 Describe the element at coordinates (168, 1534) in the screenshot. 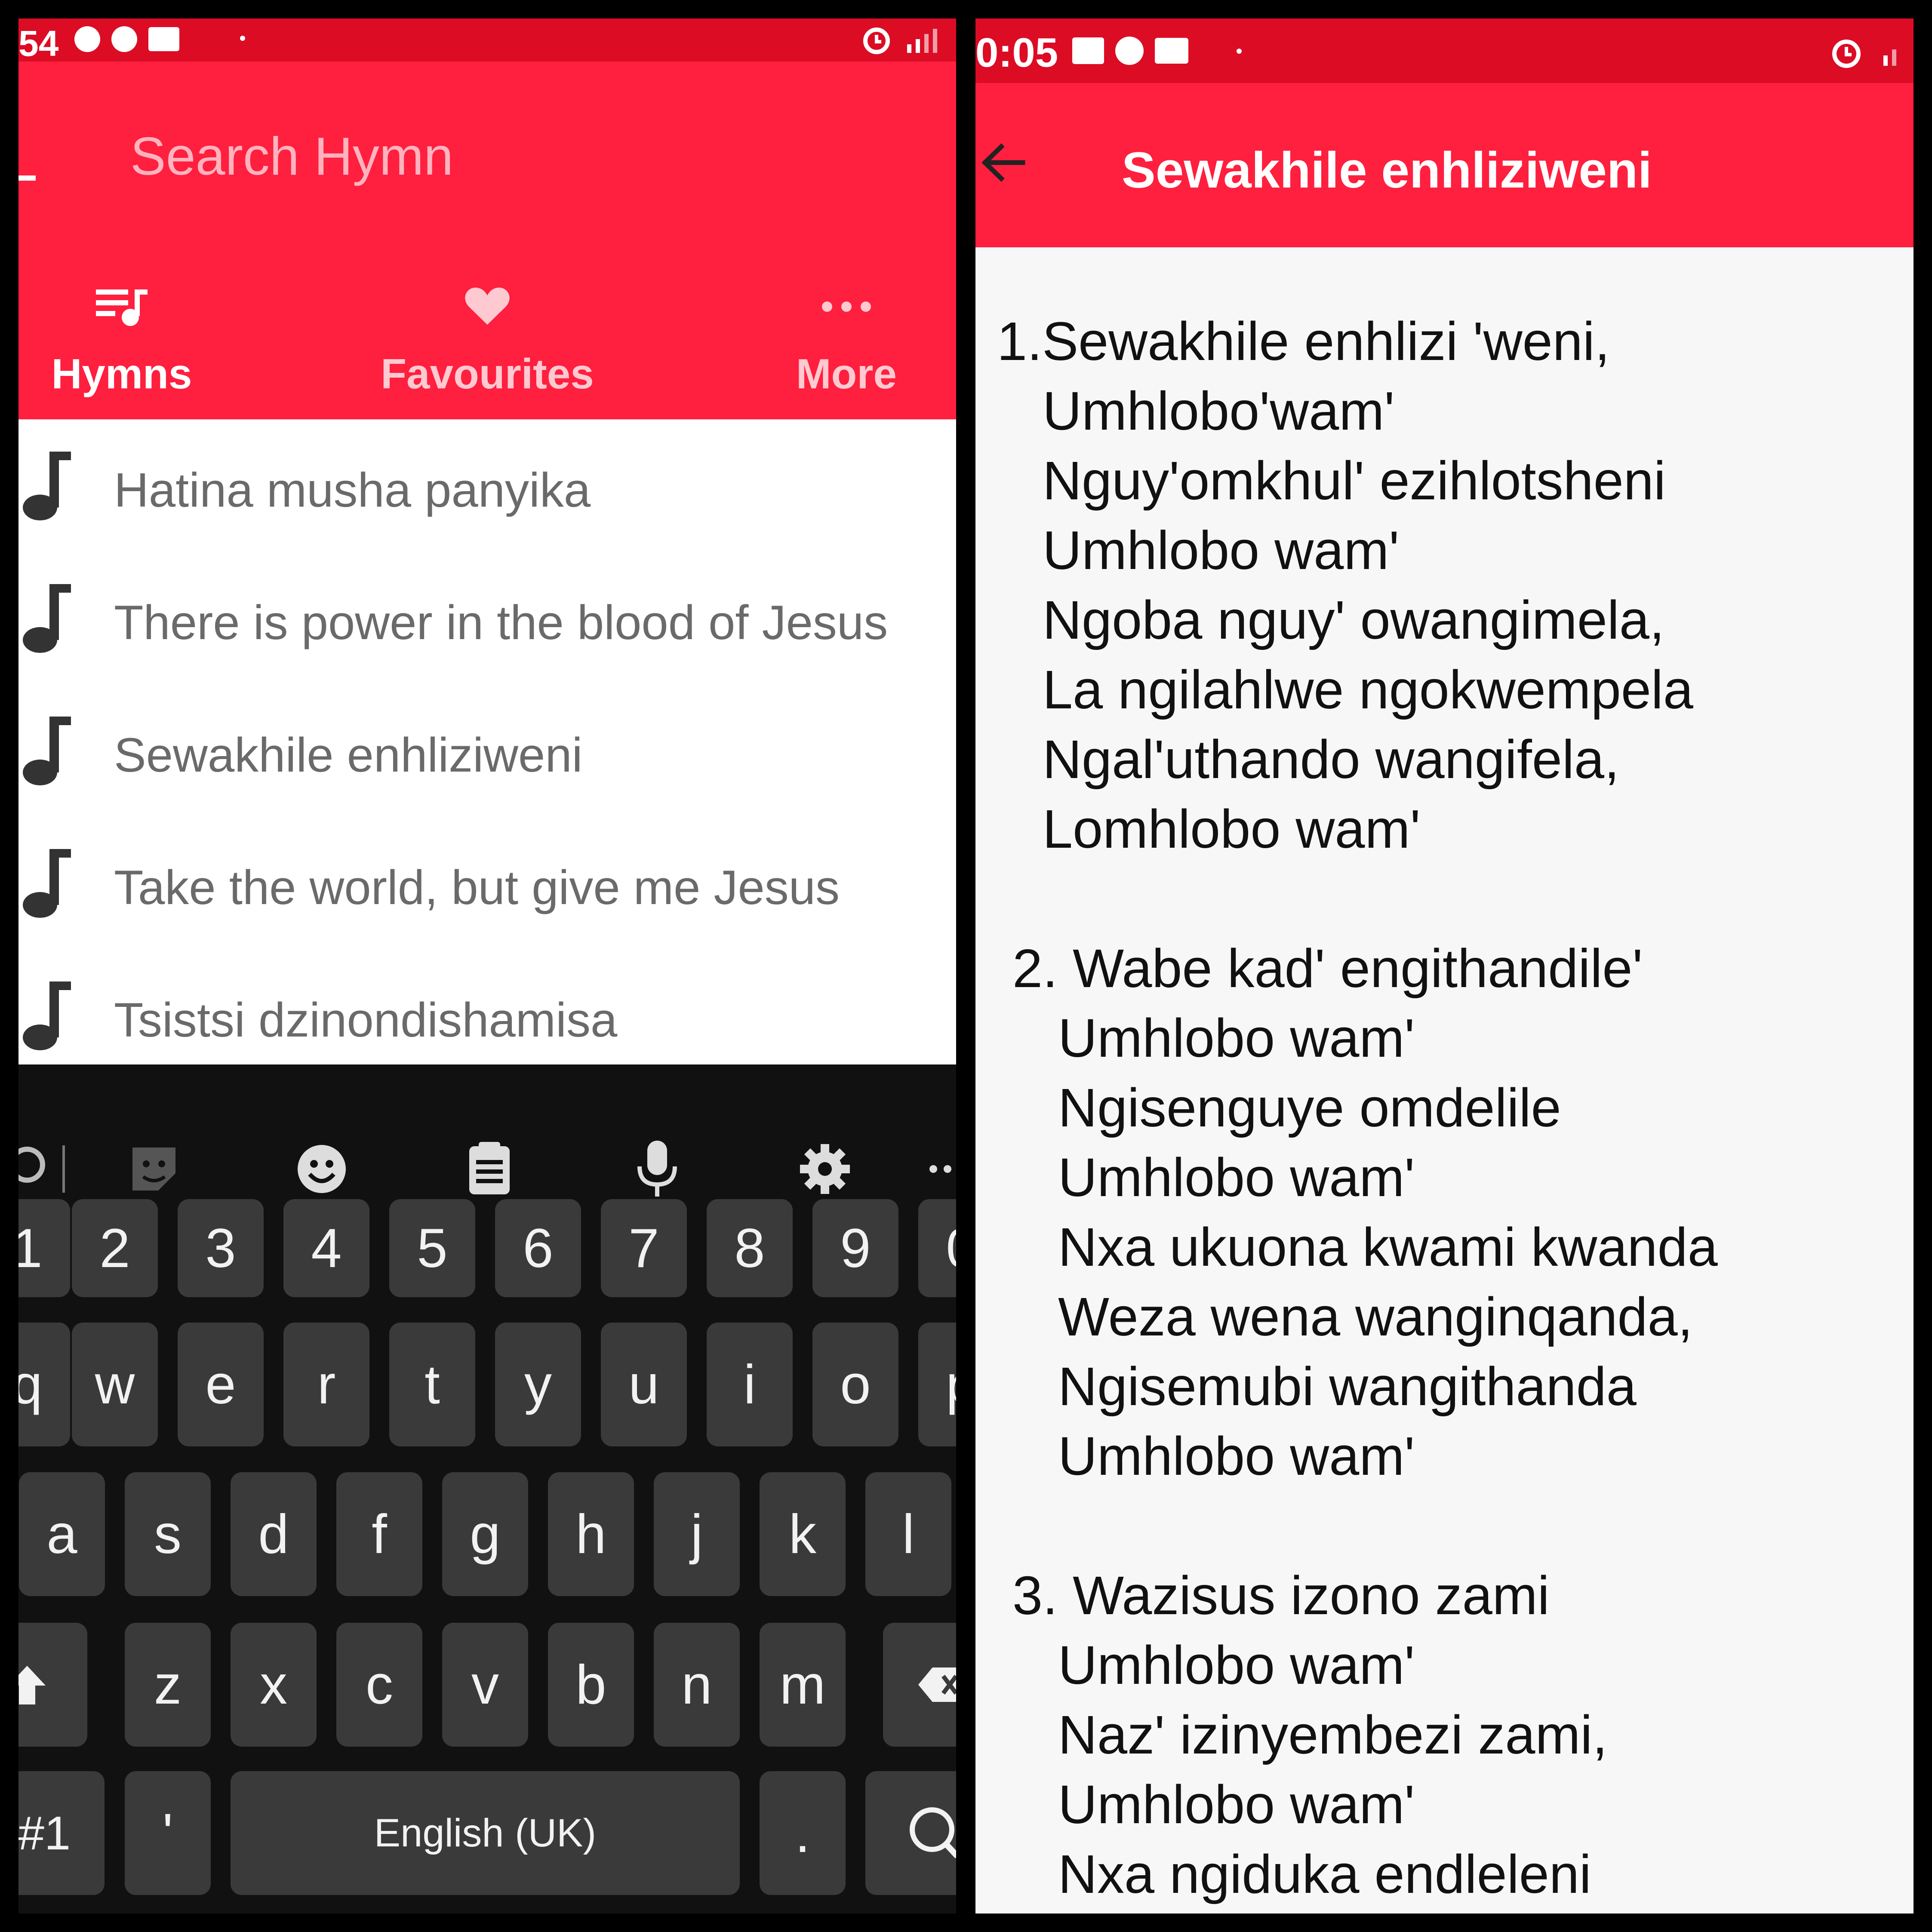

I see `key: s` at that location.